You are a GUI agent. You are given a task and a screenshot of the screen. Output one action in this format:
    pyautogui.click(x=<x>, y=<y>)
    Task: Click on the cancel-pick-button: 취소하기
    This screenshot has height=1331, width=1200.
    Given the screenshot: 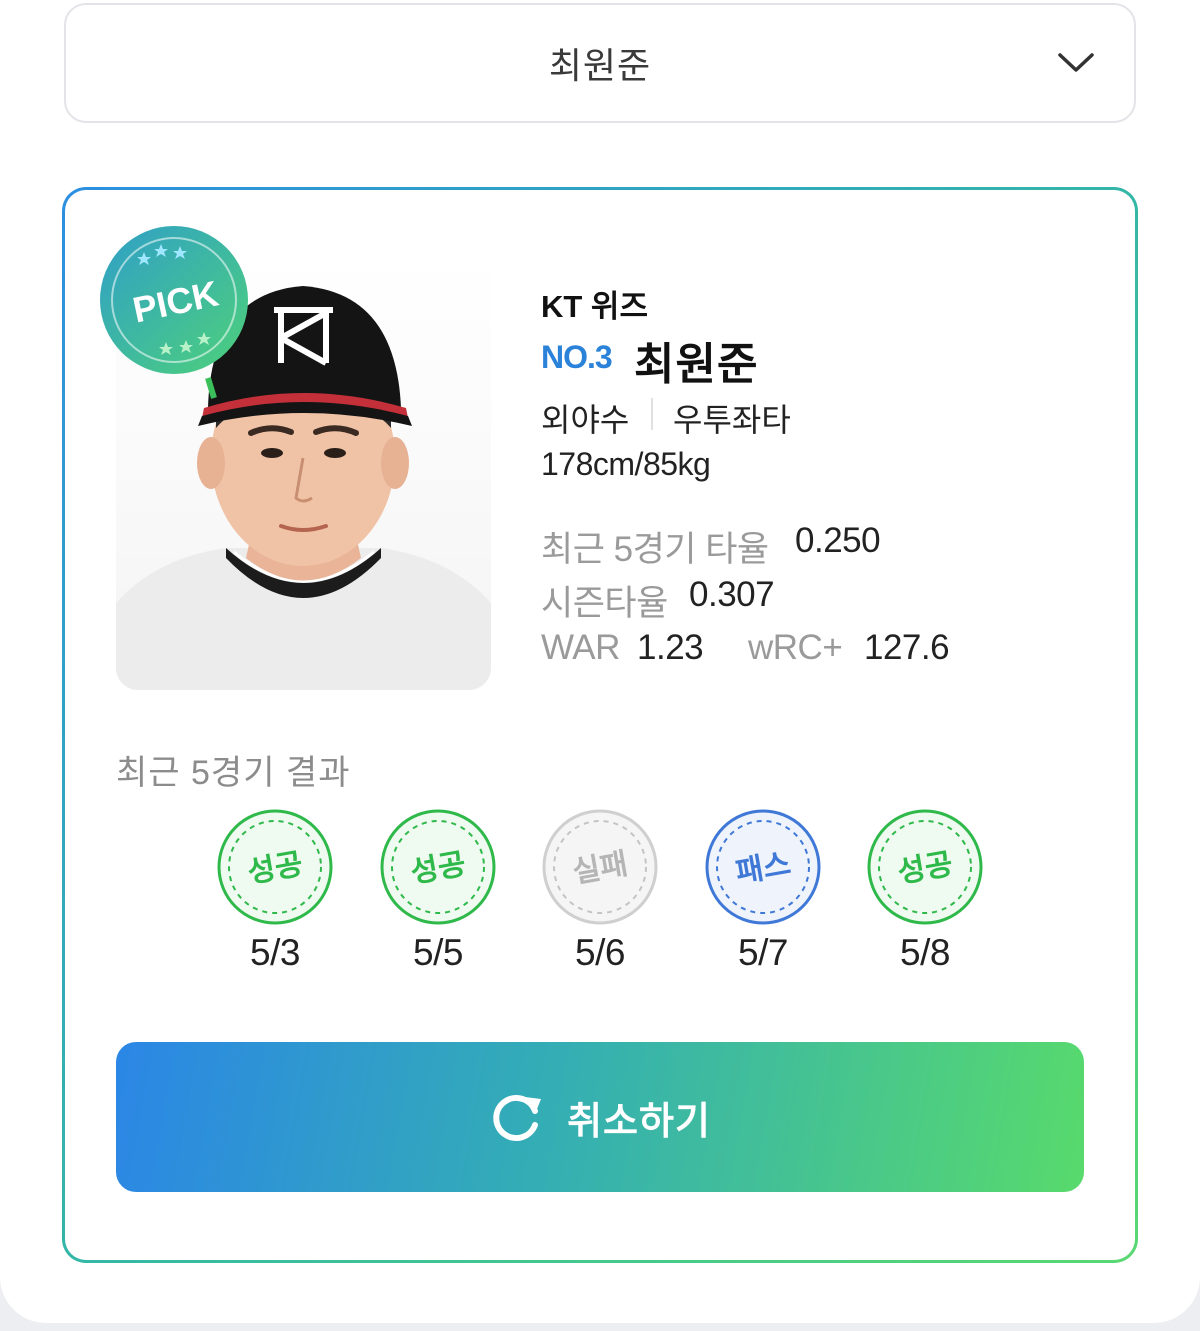 What is the action you would take?
    pyautogui.click(x=600, y=1117)
    